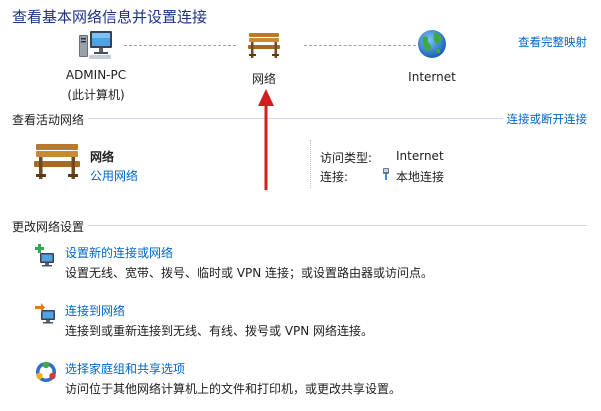 The width and height of the screenshot is (601, 411). What do you see at coordinates (249, 273) in the screenshot?
I see `setup-new-connection-desc: 设置无线、宽带、拨号、临时或 VPN 连接；或设置路由器或访问点。` at bounding box center [249, 273].